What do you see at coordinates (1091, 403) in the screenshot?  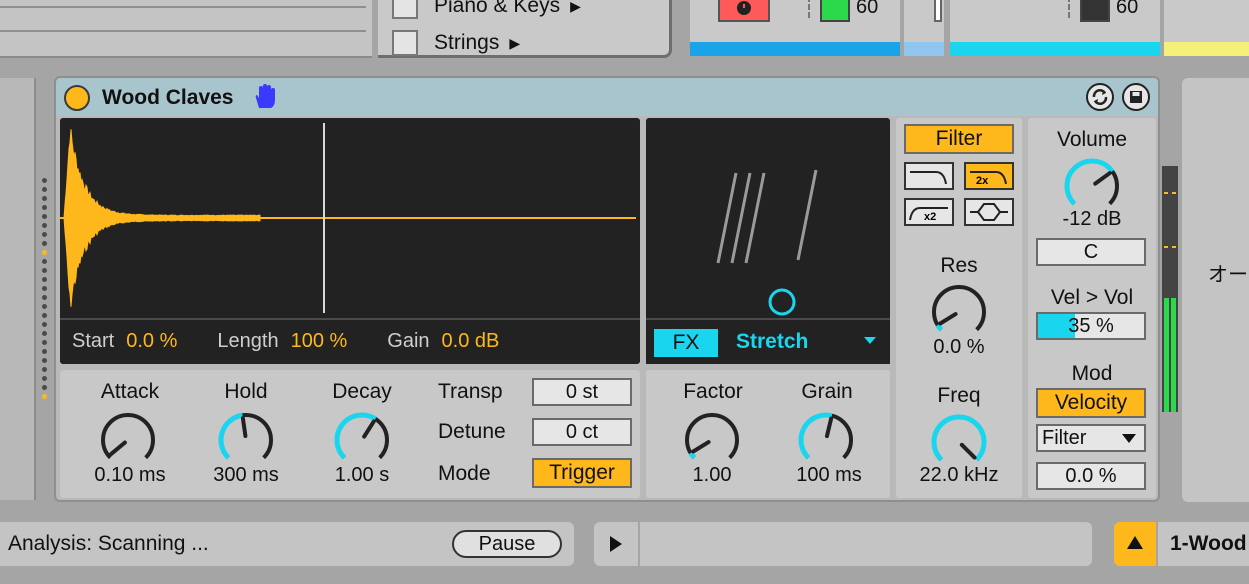 I see `mod-source-button: Velocity` at bounding box center [1091, 403].